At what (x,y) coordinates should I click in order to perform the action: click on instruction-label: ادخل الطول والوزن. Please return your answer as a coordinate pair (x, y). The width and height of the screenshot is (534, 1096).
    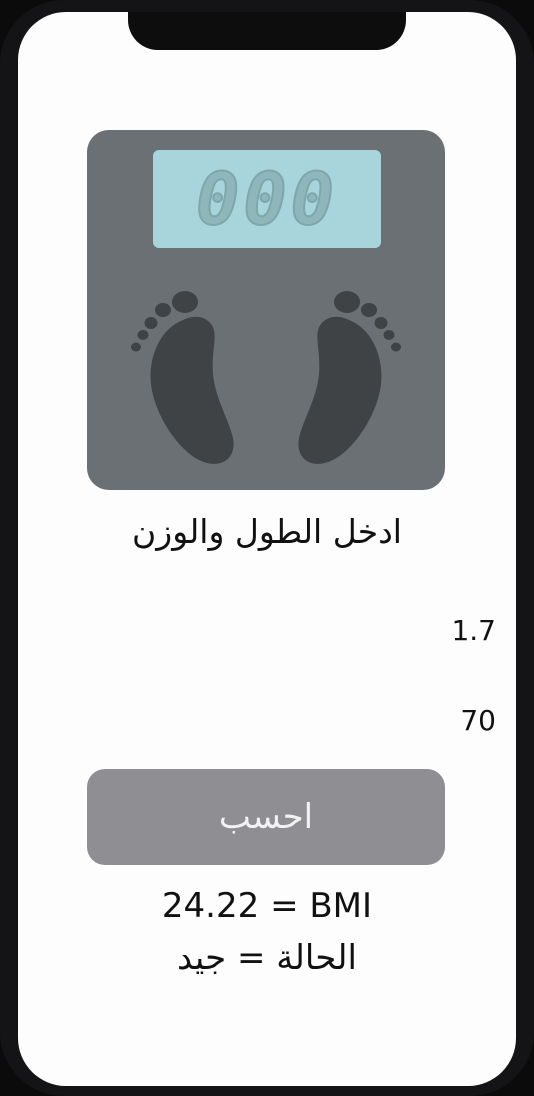
    Looking at the image, I should click on (267, 531).